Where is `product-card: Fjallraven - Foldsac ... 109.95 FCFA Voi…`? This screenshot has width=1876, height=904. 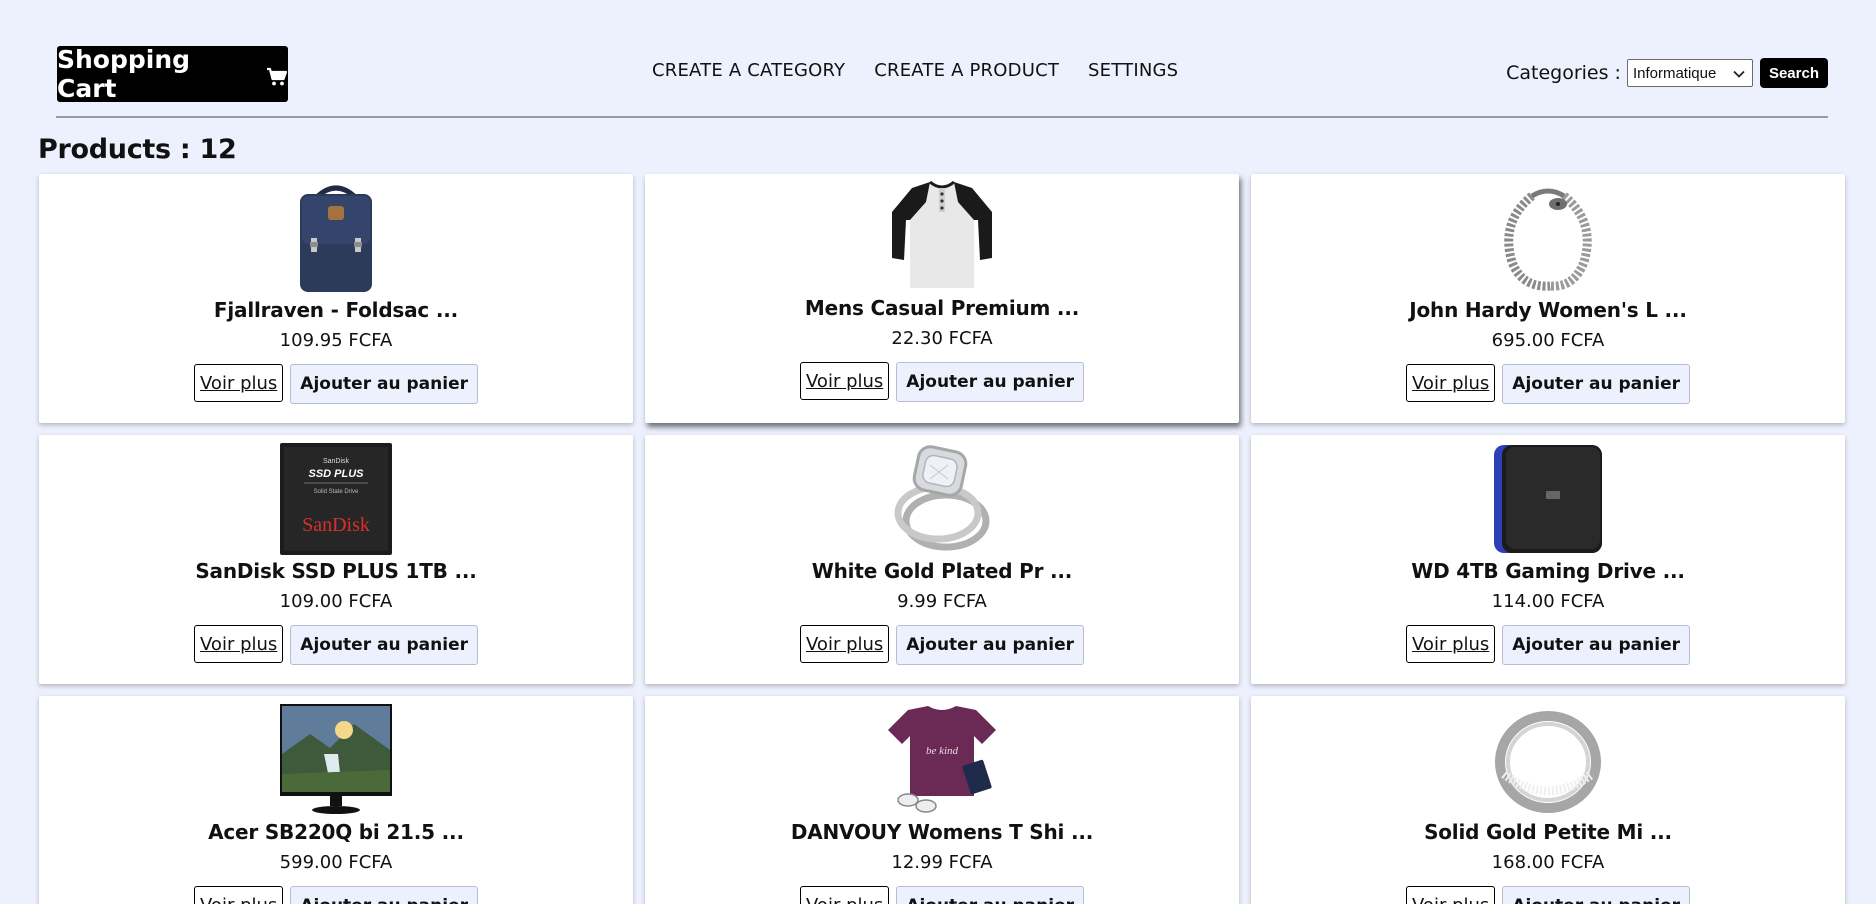
product-card: Fjallraven - Foldsac ... 109.95 FCFA Voi… is located at coordinates (336, 298).